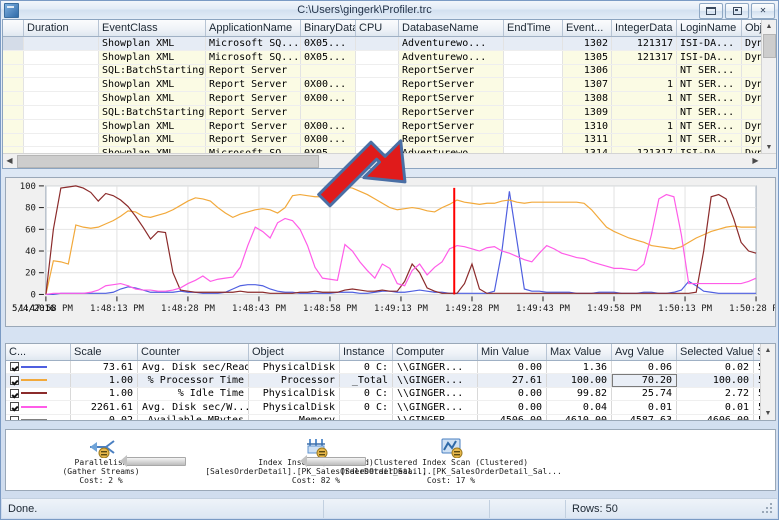  Describe the element at coordinates (644, 394) in the screenshot. I see `counter-avg-value: 25.74` at that location.